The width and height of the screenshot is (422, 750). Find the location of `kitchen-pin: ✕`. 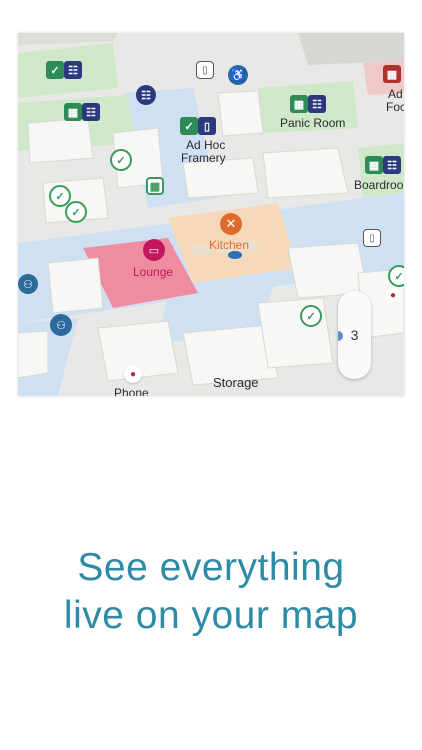

kitchen-pin: ✕ is located at coordinates (231, 224).